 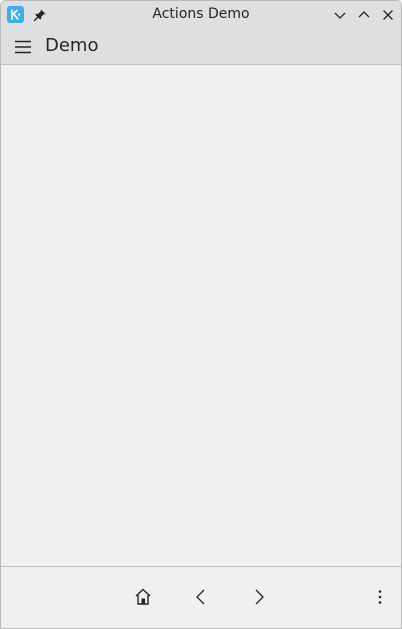 I want to click on action-toolbar, so click(x=201, y=597).